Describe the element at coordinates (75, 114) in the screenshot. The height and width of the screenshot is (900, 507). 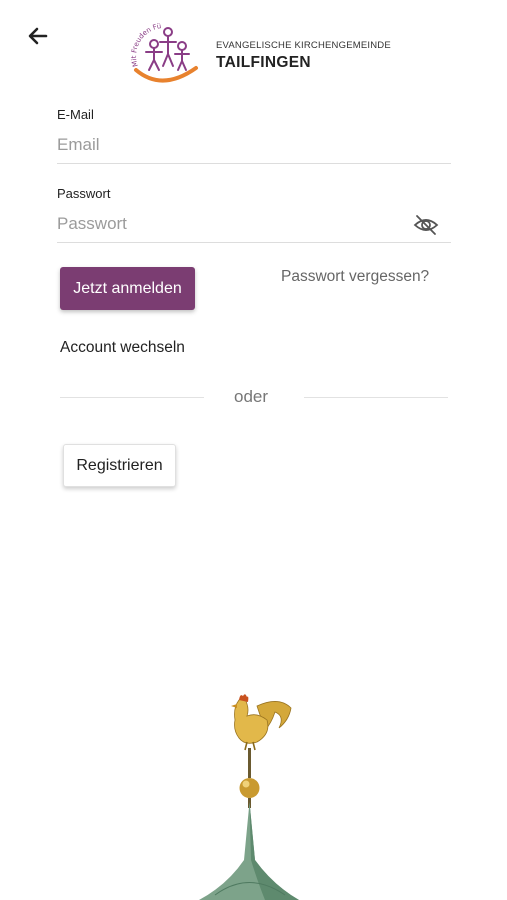
I see `email-label: E-Mail` at that location.